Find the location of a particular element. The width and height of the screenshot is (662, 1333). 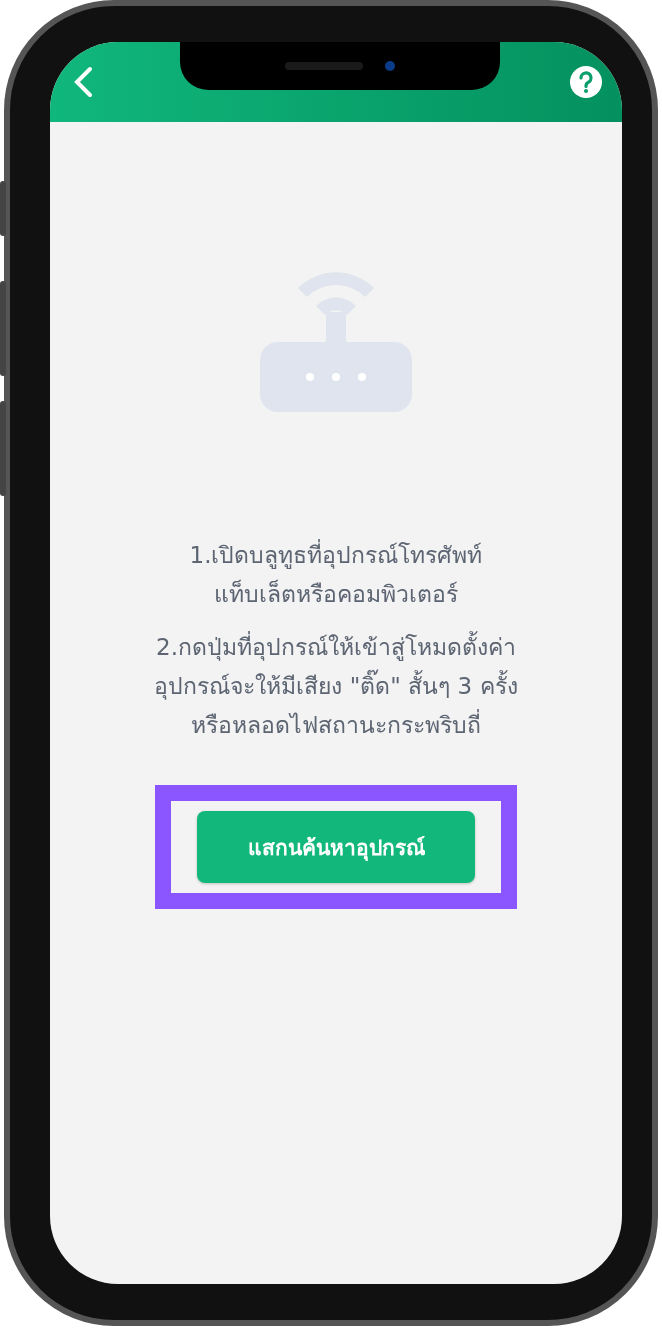

scan-button: แสกนค้นหาอุปกรณ์ is located at coordinates (336, 847).